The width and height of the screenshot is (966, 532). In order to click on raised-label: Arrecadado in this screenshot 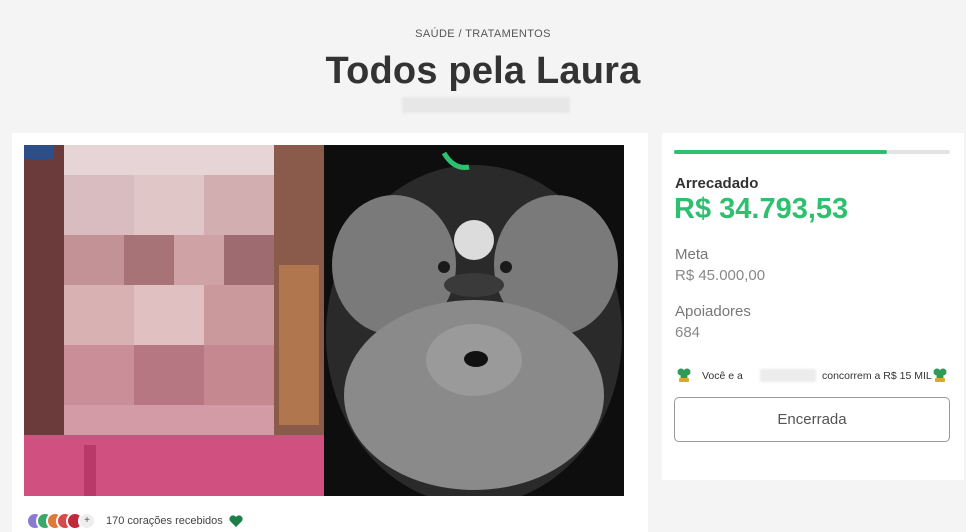, I will do `click(717, 183)`.